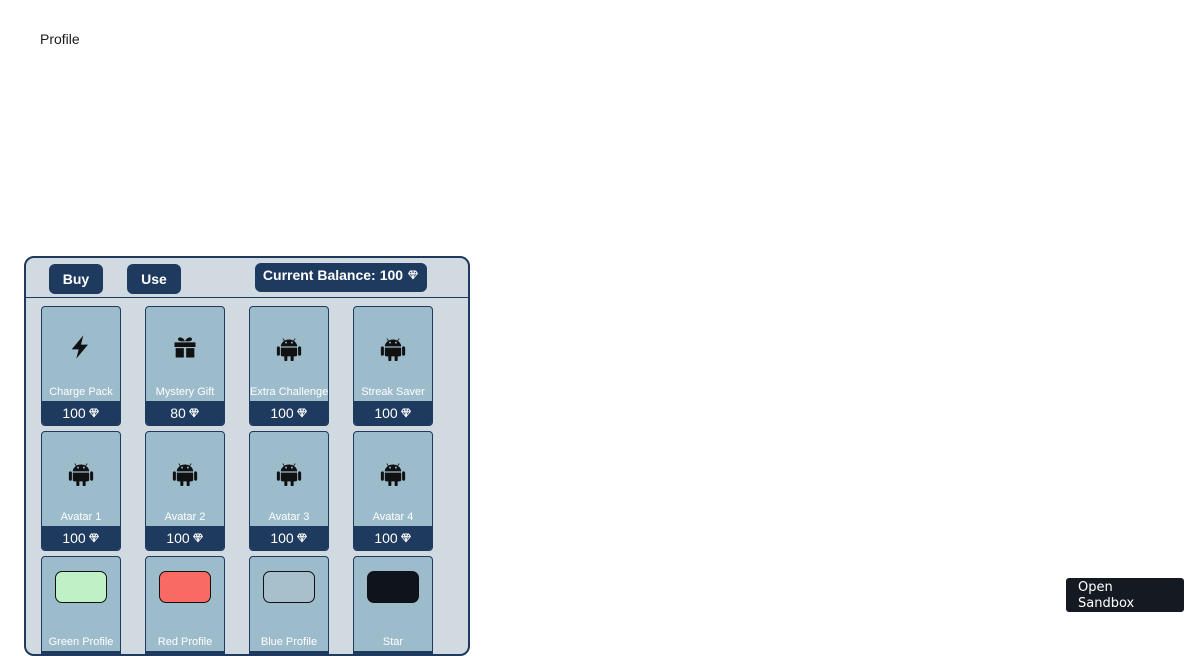 Image resolution: width=1200 pixels, height=656 pixels. What do you see at coordinates (247, 278) in the screenshot?
I see `shop-header: Buy Use Current Balance: 100` at bounding box center [247, 278].